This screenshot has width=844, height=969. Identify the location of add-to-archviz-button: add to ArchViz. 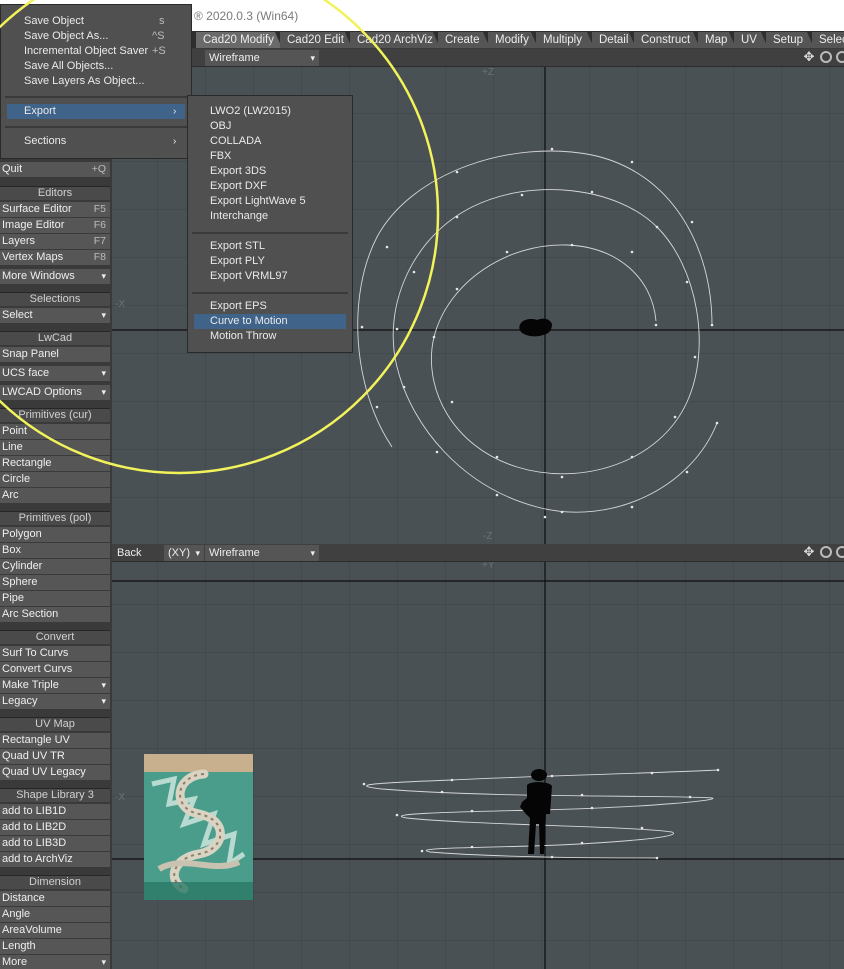
(55, 859).